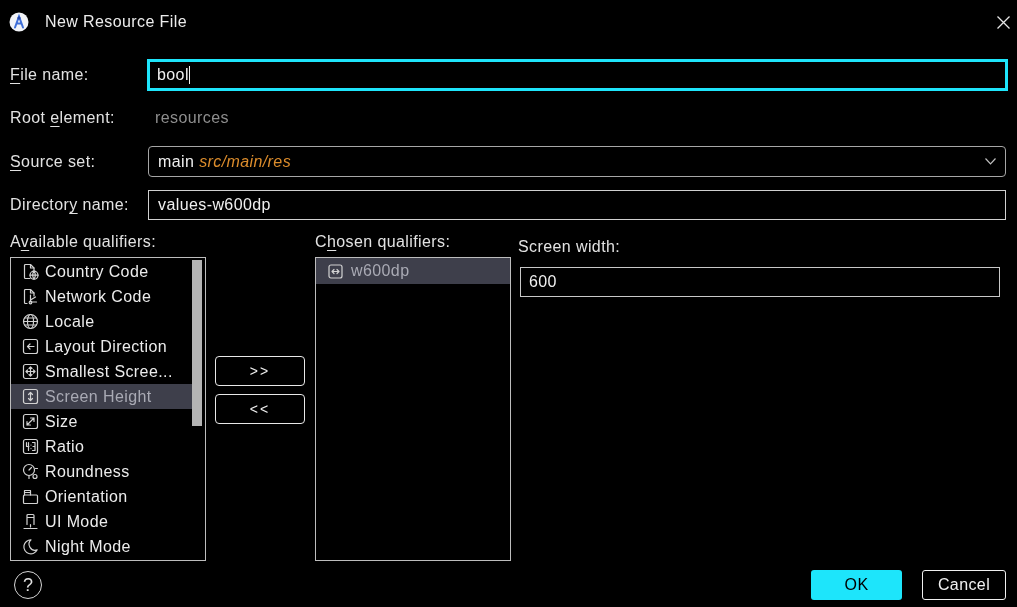 The image size is (1017, 607). Describe the element at coordinates (101, 421) in the screenshot. I see `qualifier-list-item: Size` at that location.